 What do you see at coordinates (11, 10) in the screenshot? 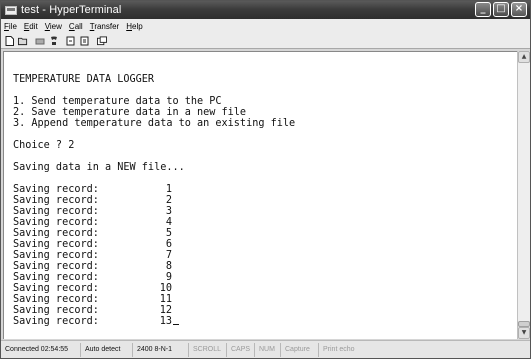
I see `hyperterminal-app-icon` at bounding box center [11, 10].